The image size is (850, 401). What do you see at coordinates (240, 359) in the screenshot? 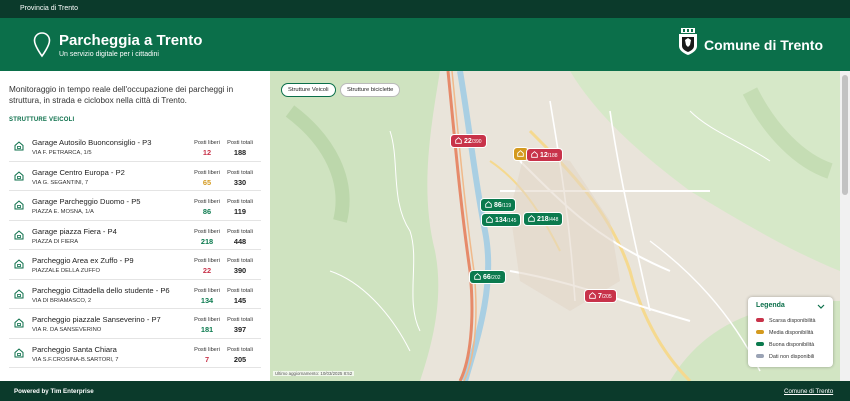
I see `total-value: 205` at bounding box center [240, 359].